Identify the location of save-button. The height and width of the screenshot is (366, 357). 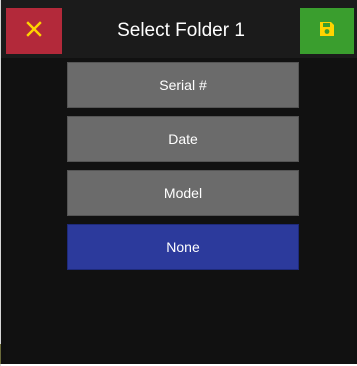
(327, 31).